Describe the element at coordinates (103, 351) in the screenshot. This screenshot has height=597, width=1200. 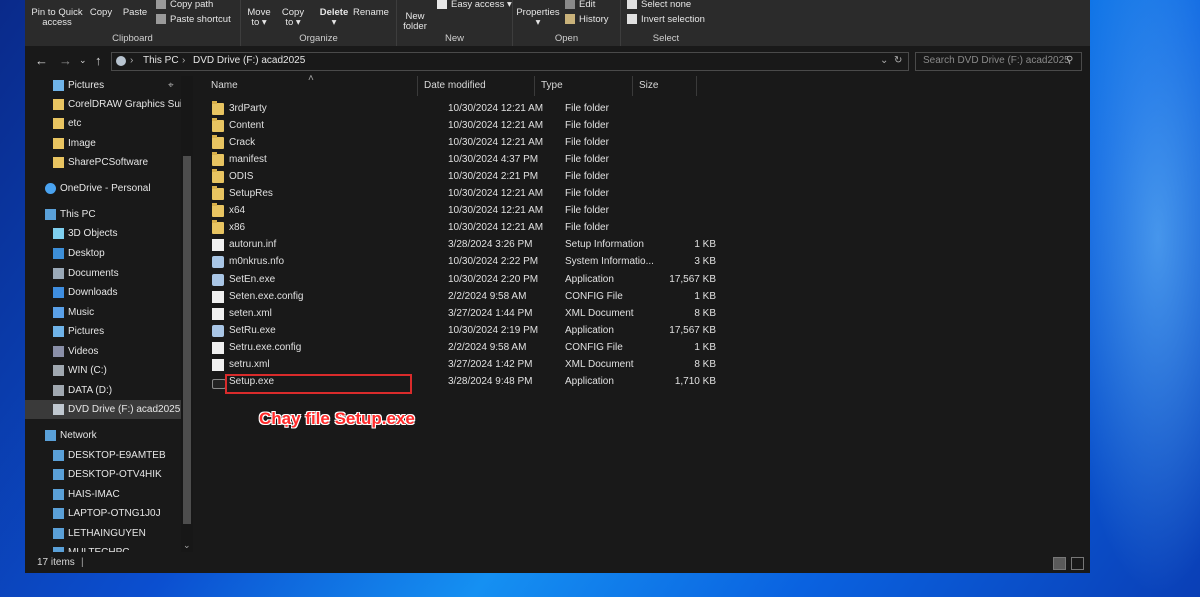
I see `sidebar-item: Videos` at that location.